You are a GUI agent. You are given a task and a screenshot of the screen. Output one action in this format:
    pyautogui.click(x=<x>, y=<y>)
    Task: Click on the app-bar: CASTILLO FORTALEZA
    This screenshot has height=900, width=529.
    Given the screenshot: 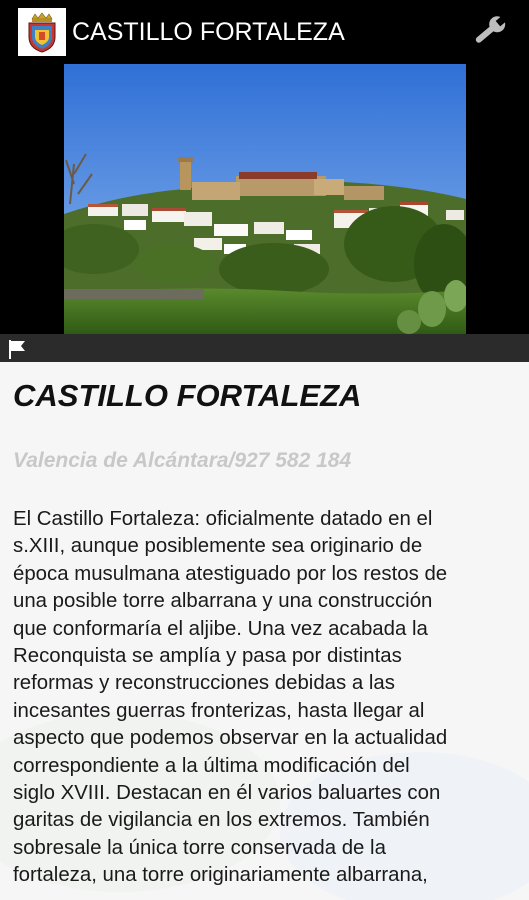 What is the action you would take?
    pyautogui.click(x=264, y=32)
    